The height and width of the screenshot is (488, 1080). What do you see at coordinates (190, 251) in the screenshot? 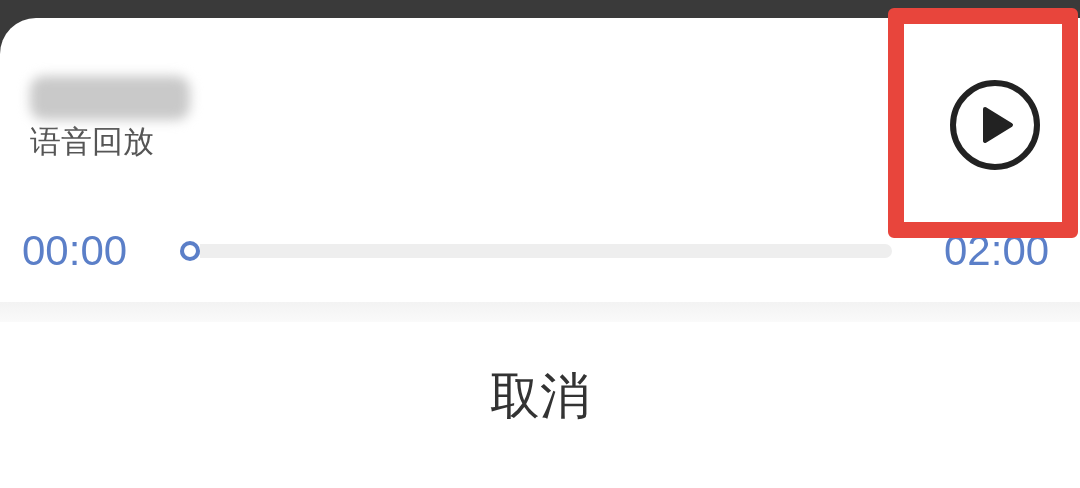
I see `progress-thumb` at bounding box center [190, 251].